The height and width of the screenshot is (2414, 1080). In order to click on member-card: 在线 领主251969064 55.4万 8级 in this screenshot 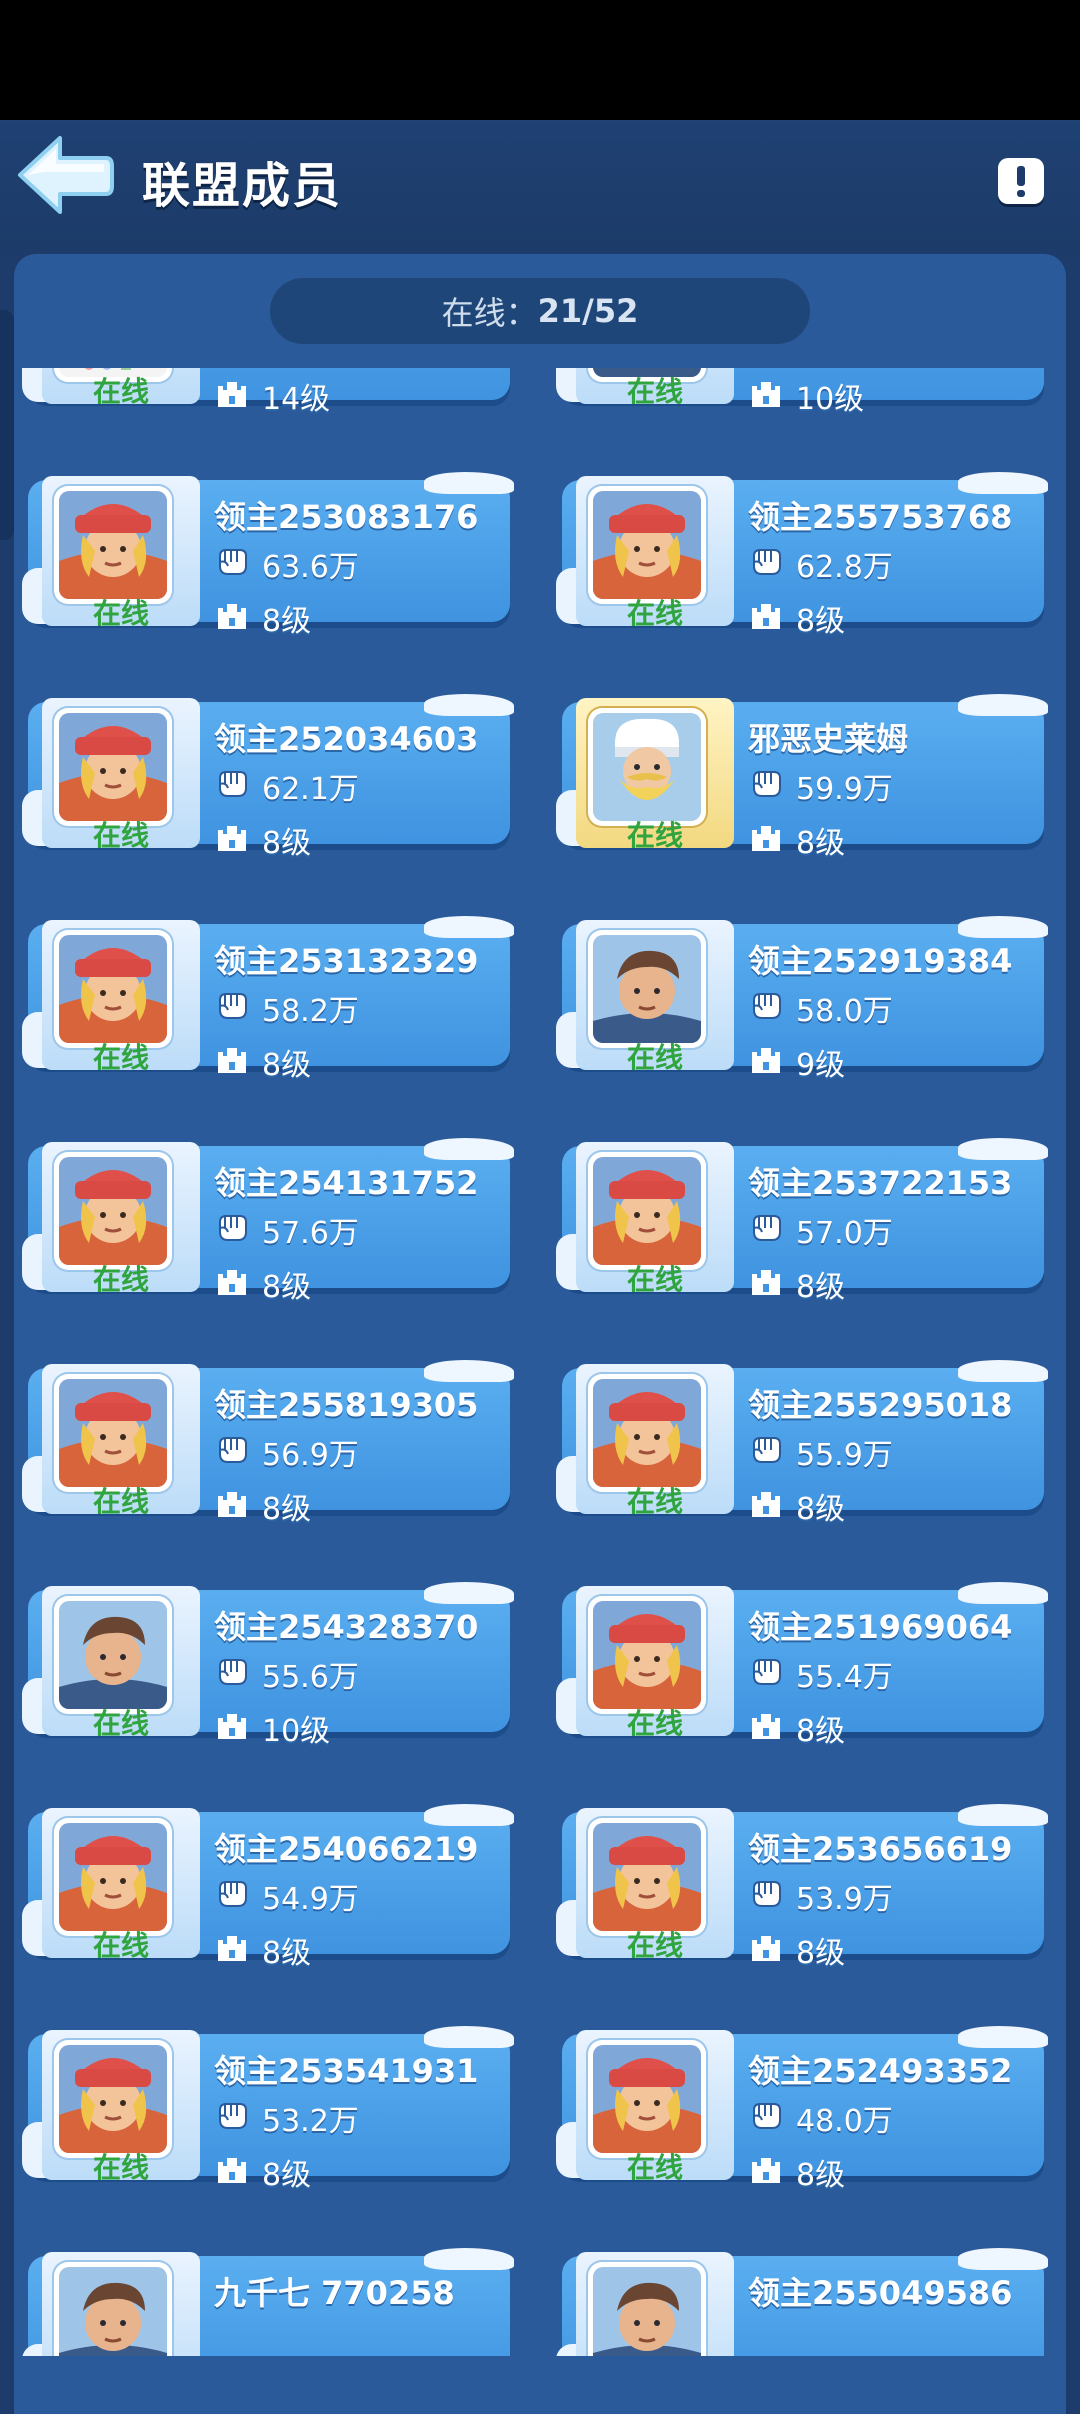, I will do `click(802, 1665)`.